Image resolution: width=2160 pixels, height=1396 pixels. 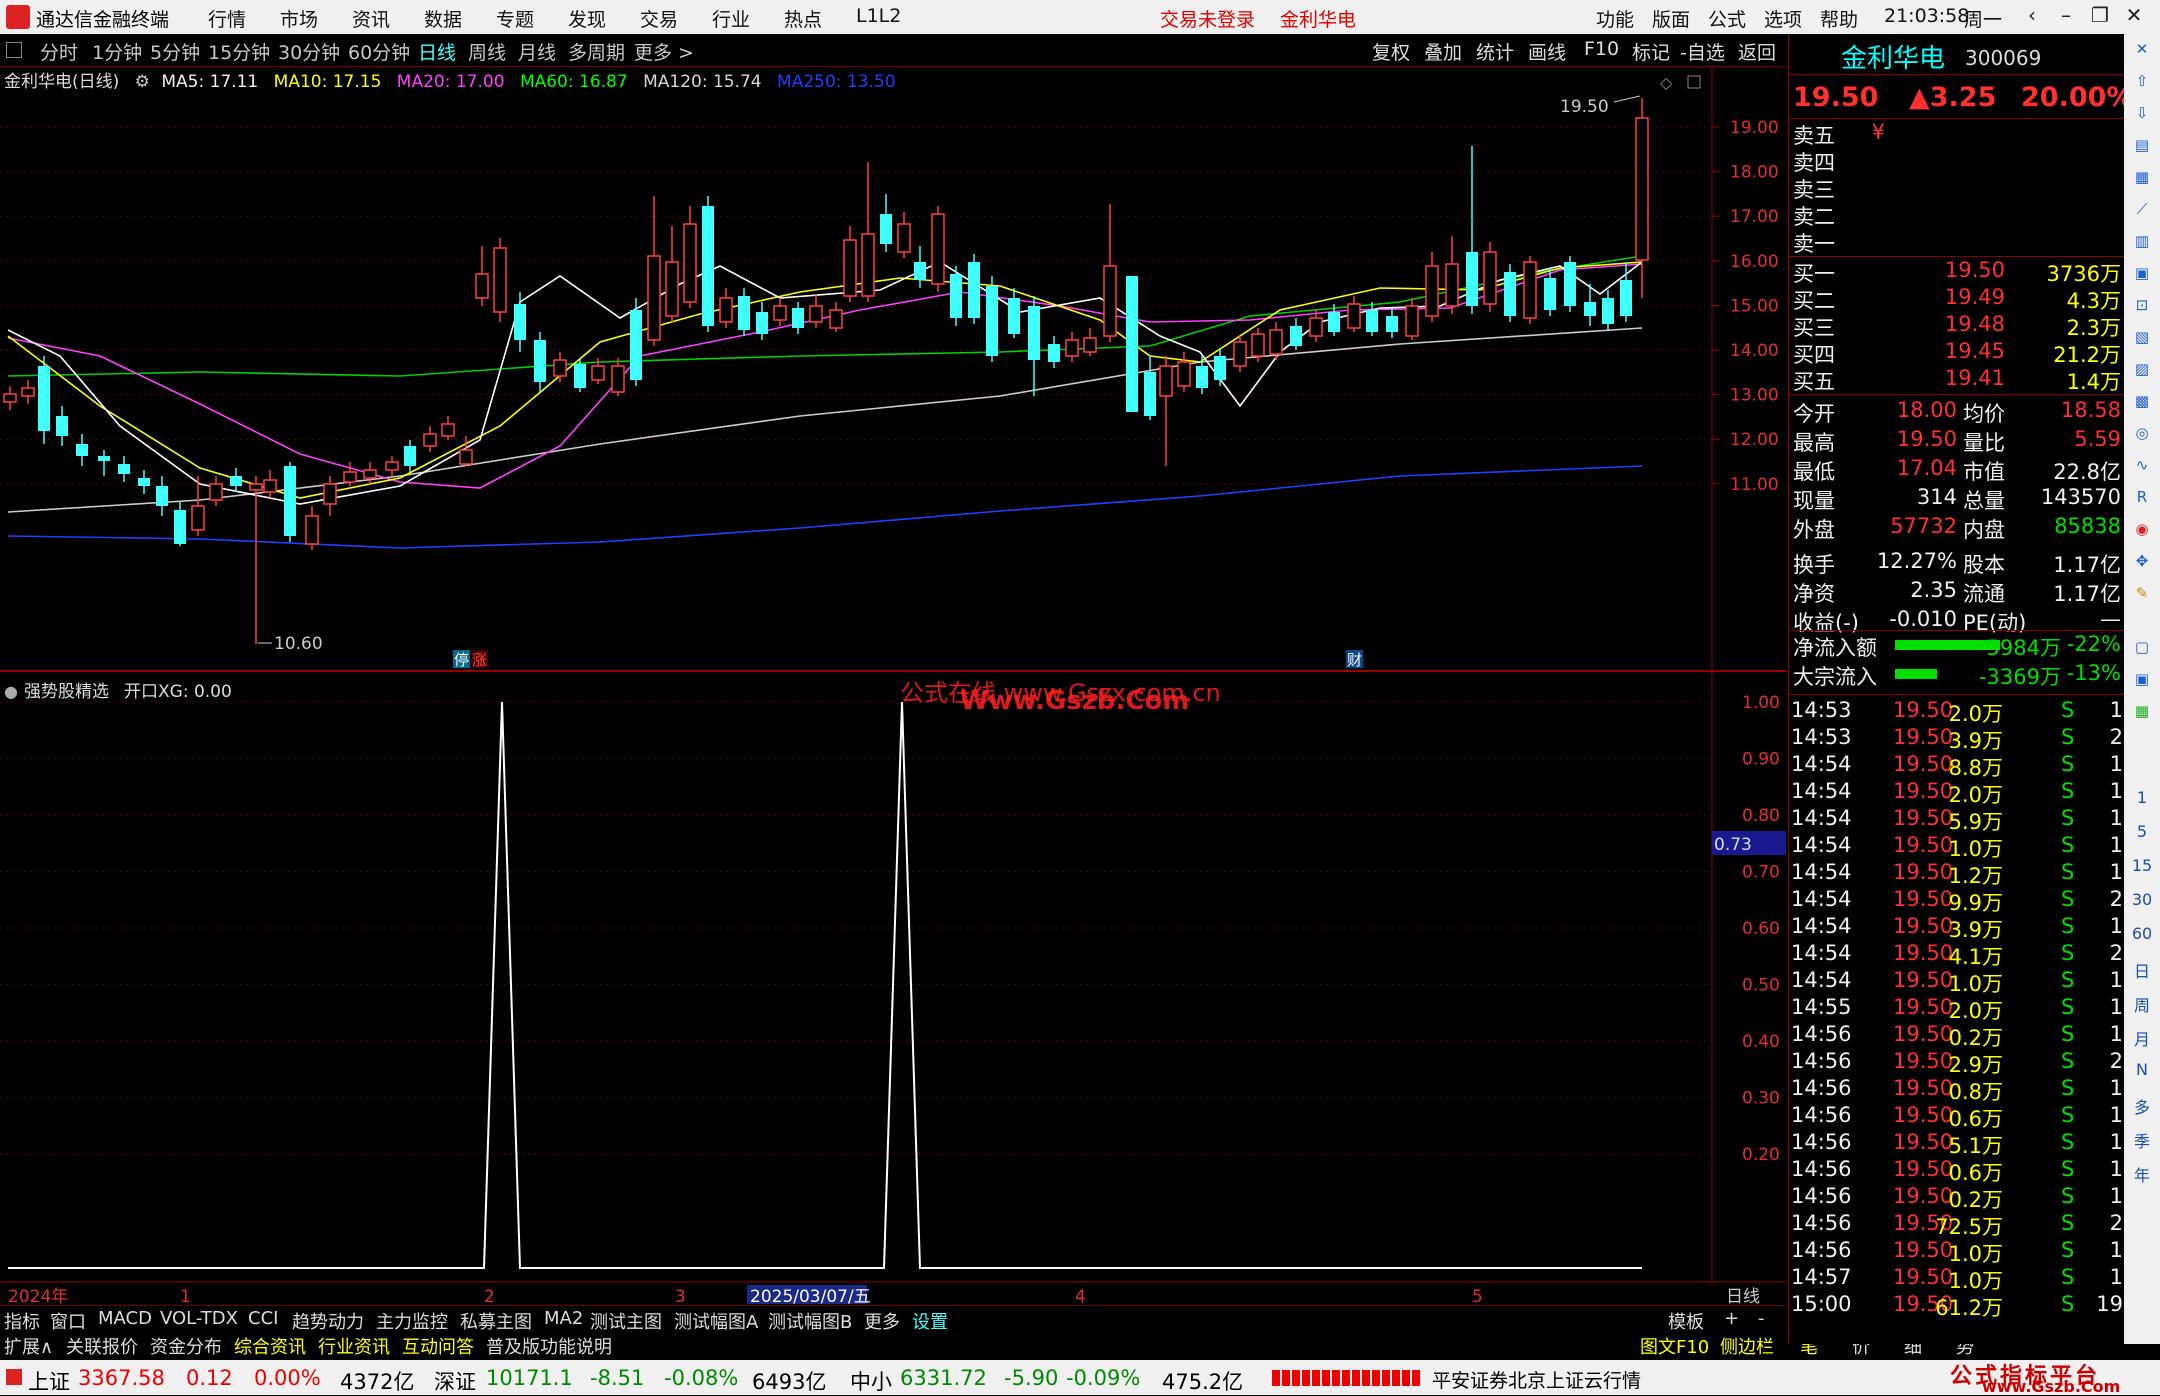 What do you see at coordinates (461, 660) in the screenshot?
I see `event-tag-halt: 停` at bounding box center [461, 660].